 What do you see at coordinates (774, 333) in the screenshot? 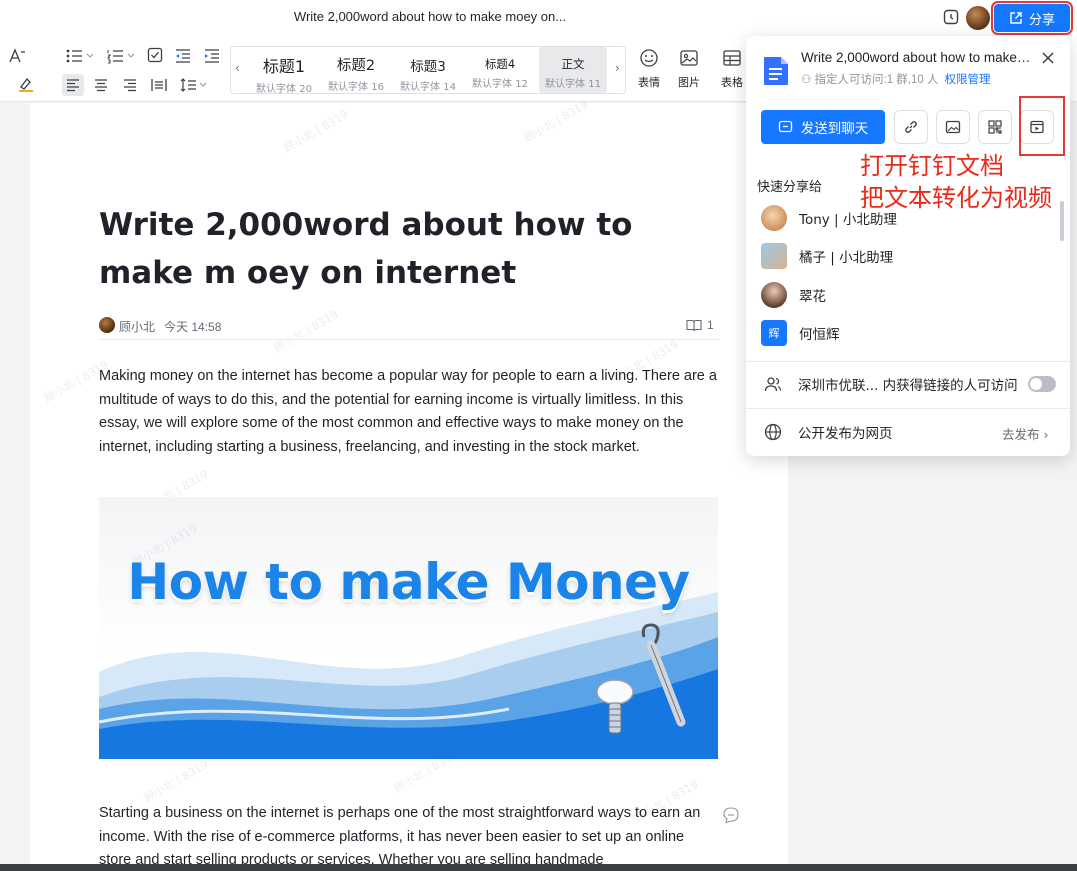
I see `contact-avatar: 辉` at bounding box center [774, 333].